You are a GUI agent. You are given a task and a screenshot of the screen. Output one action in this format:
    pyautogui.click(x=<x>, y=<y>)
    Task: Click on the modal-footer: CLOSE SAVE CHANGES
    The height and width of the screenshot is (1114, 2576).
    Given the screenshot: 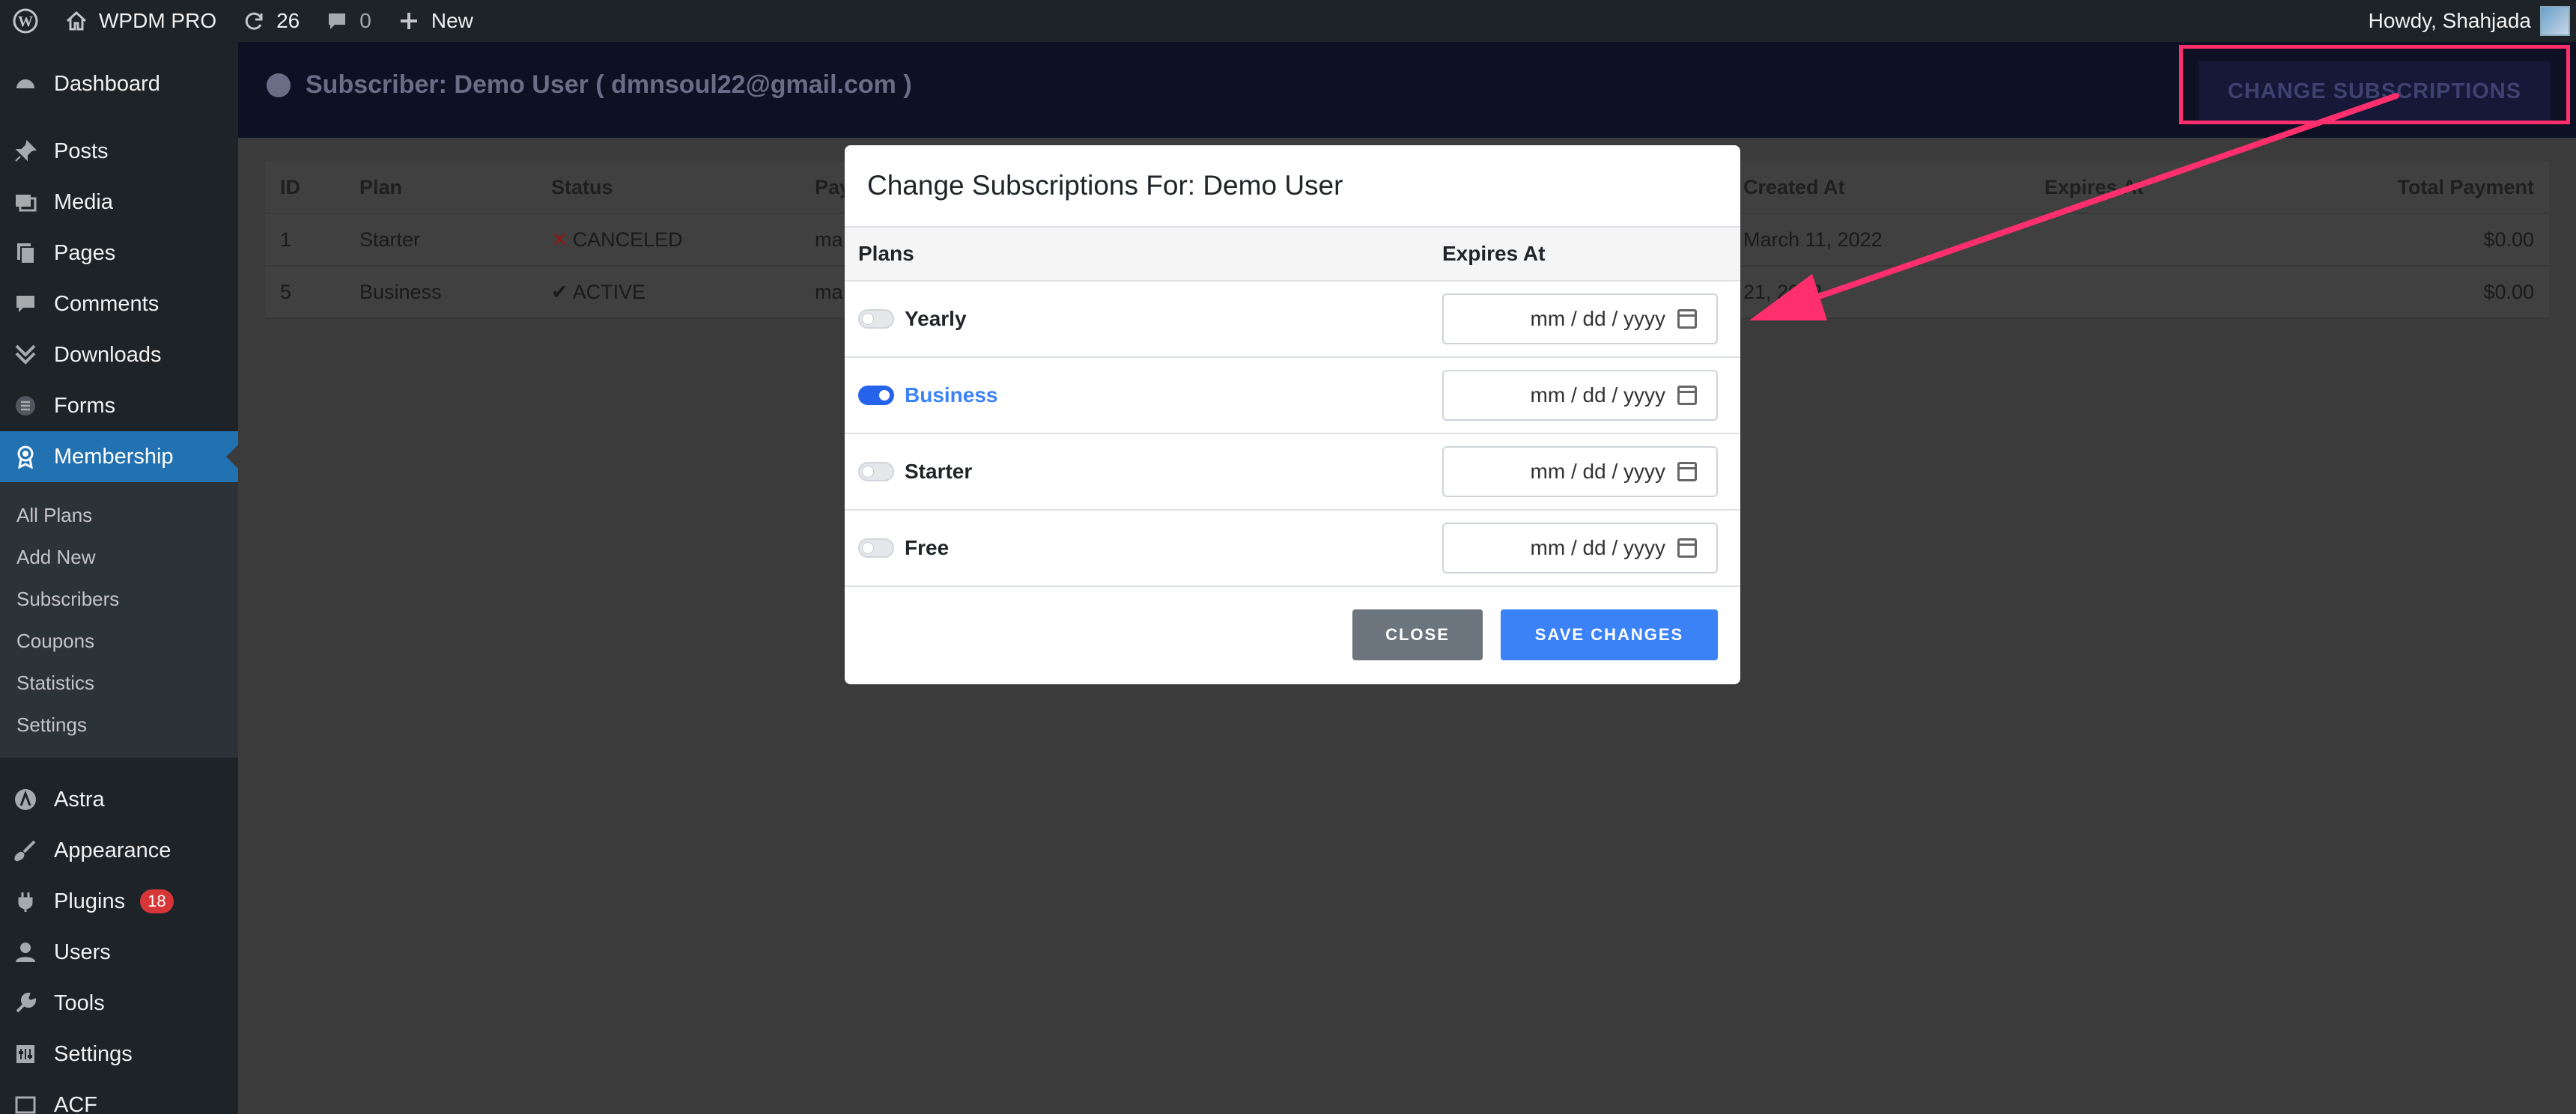 What is the action you would take?
    pyautogui.click(x=1292, y=635)
    